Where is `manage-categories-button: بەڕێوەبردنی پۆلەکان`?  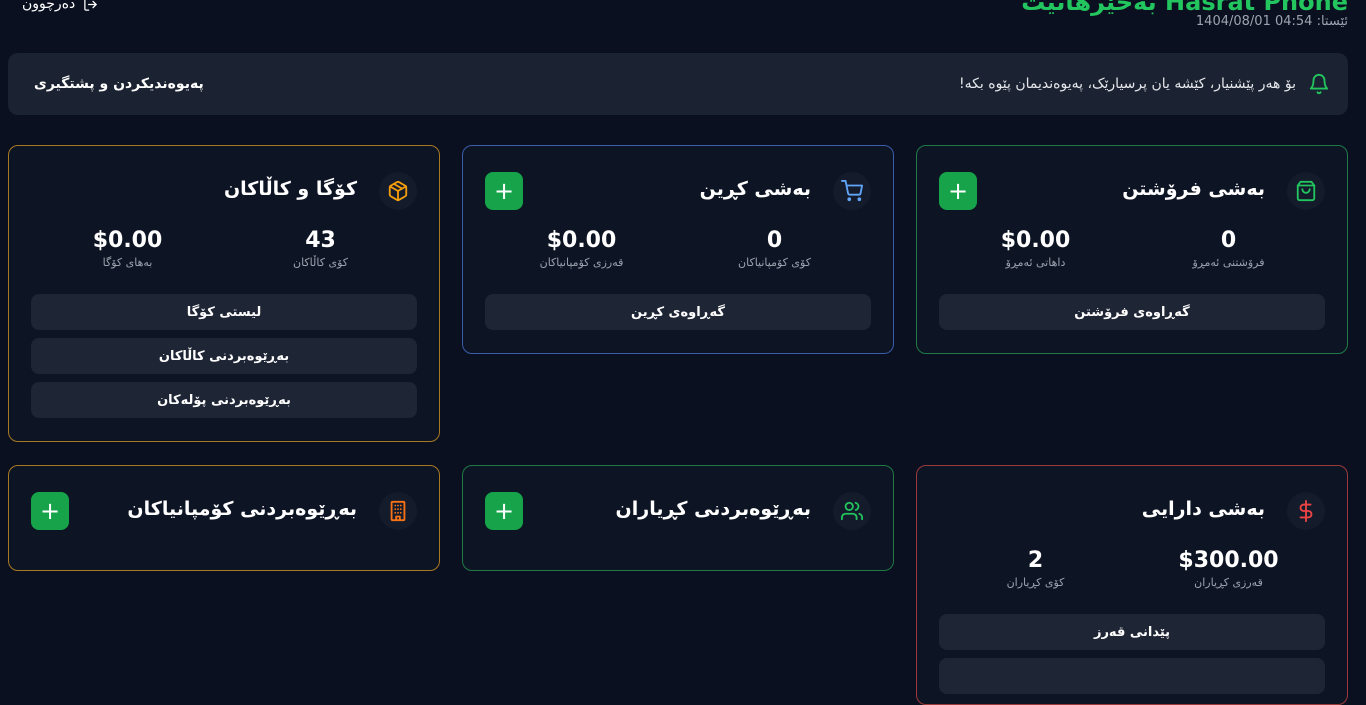
manage-categories-button: بەڕێوەبردنی پۆلەکان is located at coordinates (224, 400).